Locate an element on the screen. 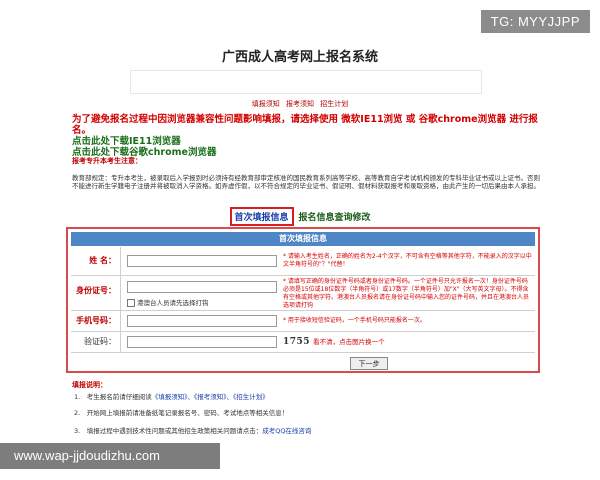  phone-hint: * 用于接收短信验证码，一个手机号码只能报名一次。 is located at coordinates (354, 320).